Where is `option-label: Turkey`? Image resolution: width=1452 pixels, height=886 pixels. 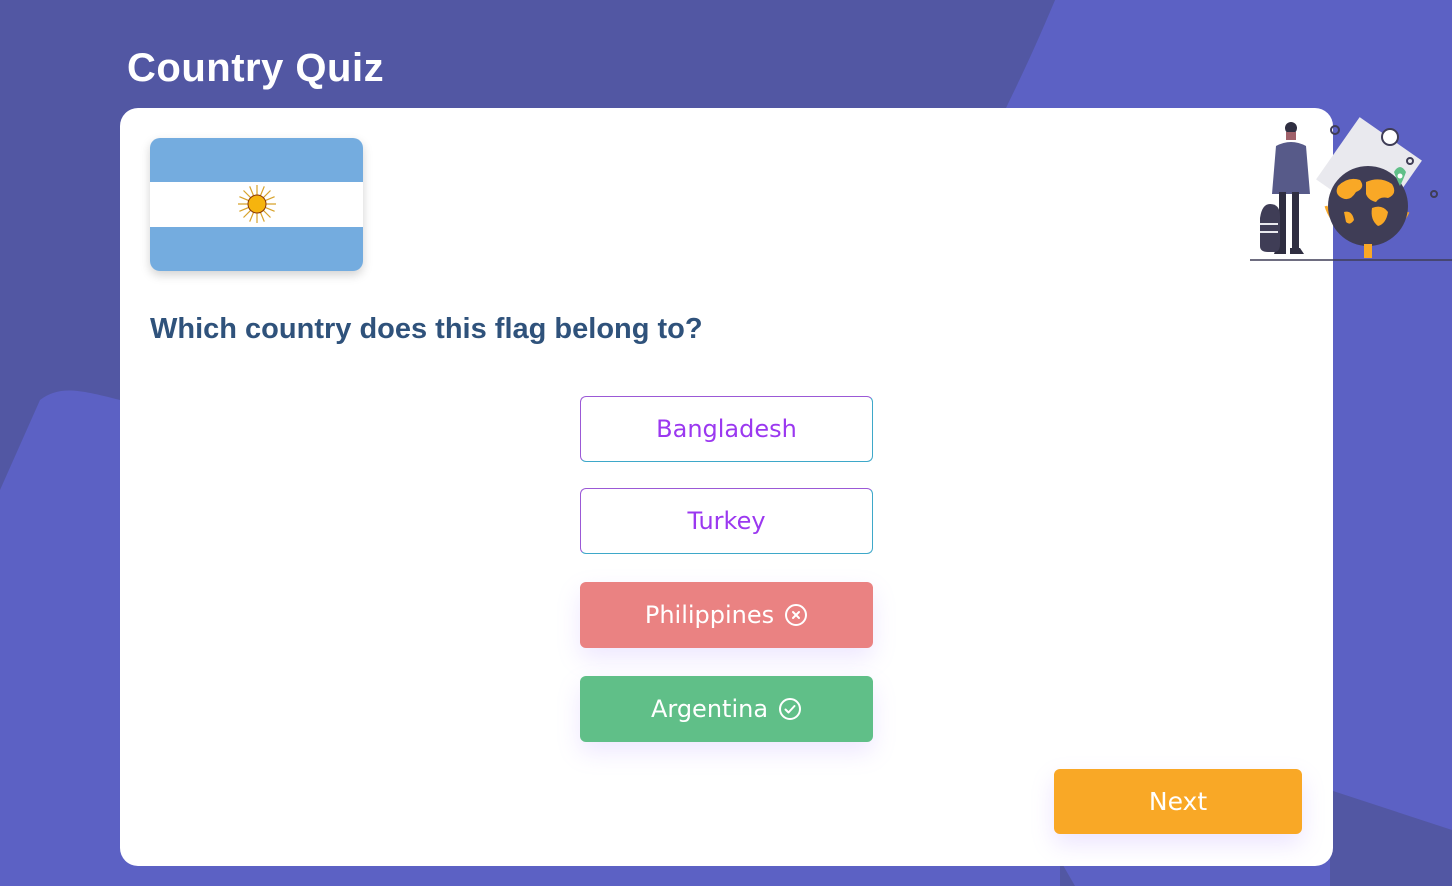 option-label: Turkey is located at coordinates (726, 521).